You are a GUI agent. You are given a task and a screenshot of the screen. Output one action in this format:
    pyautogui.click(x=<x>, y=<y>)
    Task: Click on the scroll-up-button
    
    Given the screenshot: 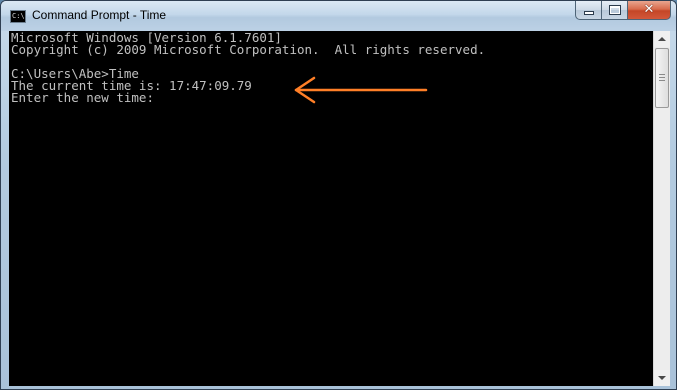 What is the action you would take?
    pyautogui.click(x=662, y=39)
    